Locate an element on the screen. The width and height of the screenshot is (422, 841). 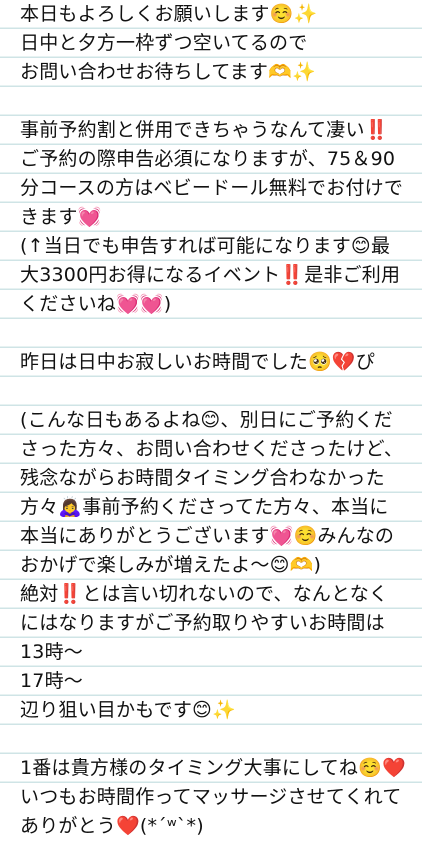
text-line: 1番は貴方様のタイミング大事にしてね☺️❤️ is located at coordinates (213, 768).